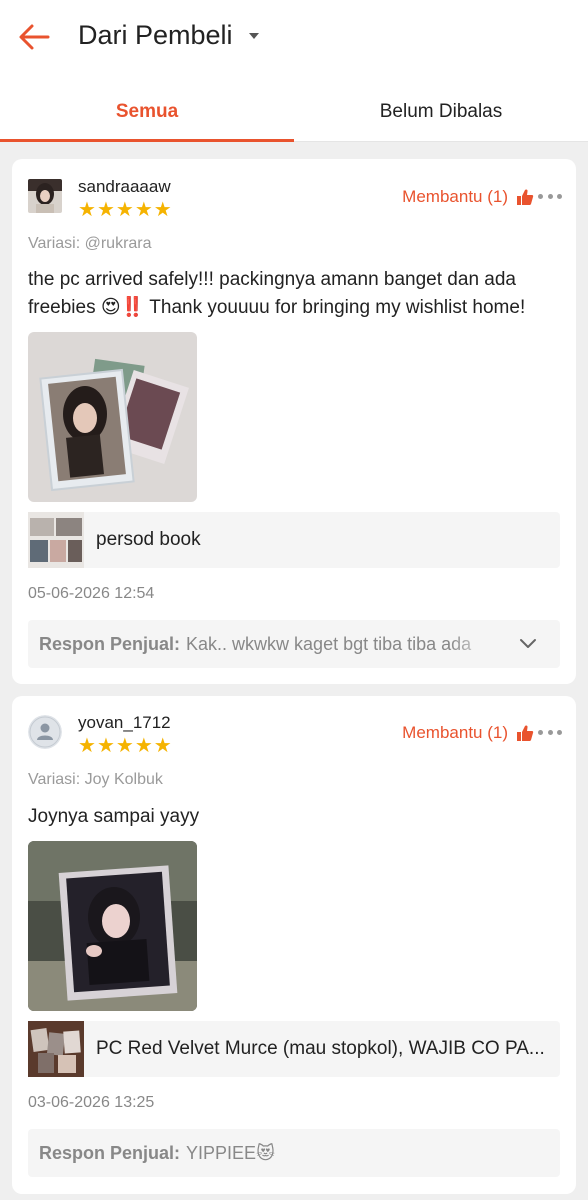 This screenshot has width=588, height=1200. Describe the element at coordinates (294, 1153) in the screenshot. I see `seller-response: Respon Penjual: YIPPIEE😻` at that location.